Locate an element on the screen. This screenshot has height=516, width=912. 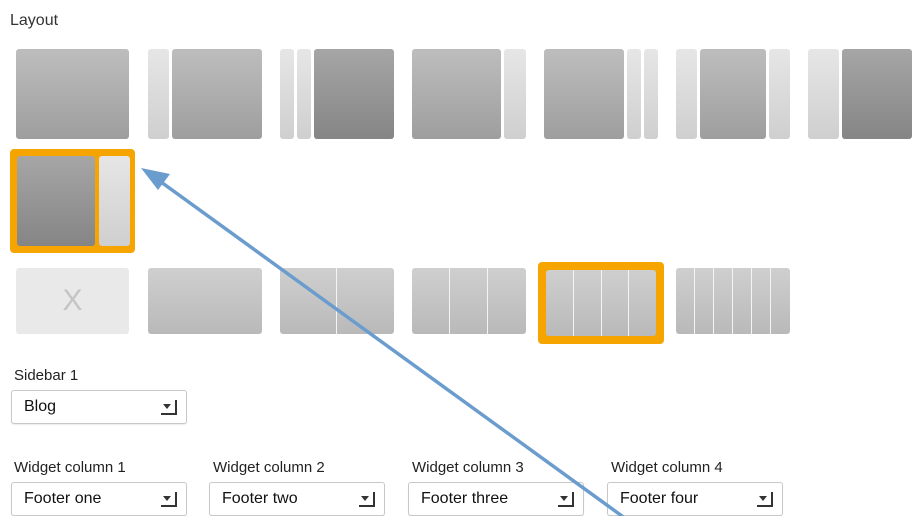
widget-column-3-label: Widget column 3 is located at coordinates (468, 467).